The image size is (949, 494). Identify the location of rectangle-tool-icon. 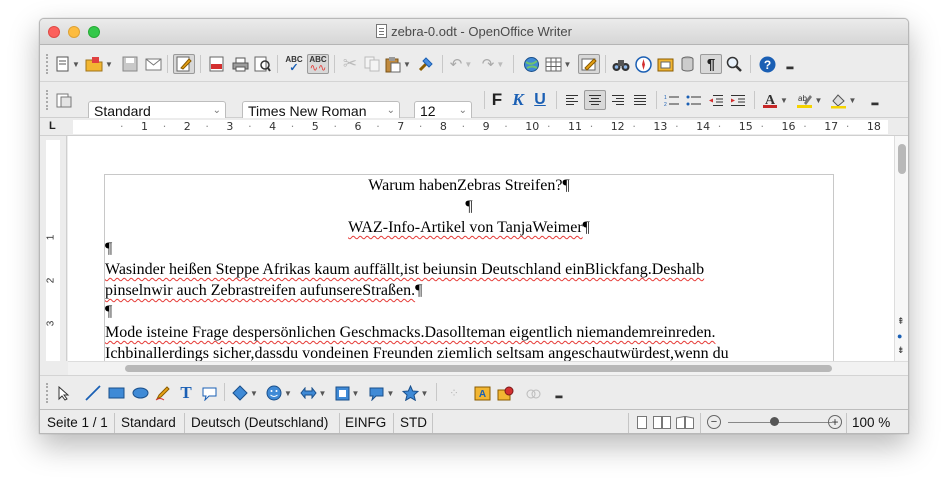
(116, 393).